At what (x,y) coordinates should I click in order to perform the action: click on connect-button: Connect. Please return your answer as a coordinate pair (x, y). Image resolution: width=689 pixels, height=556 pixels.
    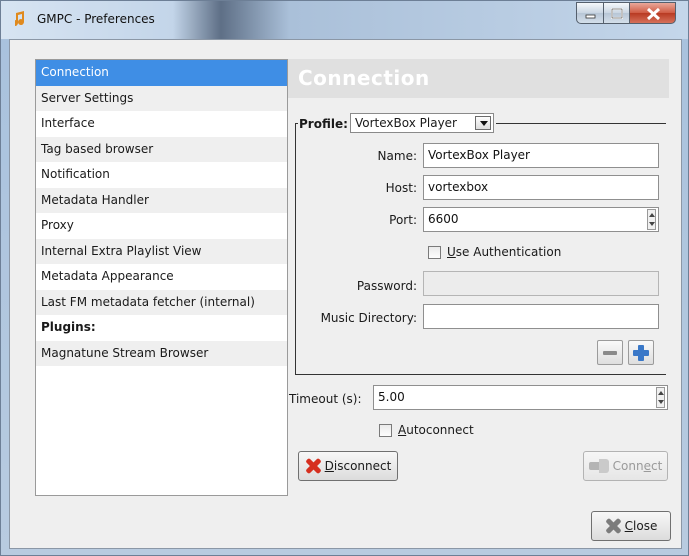
    Looking at the image, I should click on (625, 466).